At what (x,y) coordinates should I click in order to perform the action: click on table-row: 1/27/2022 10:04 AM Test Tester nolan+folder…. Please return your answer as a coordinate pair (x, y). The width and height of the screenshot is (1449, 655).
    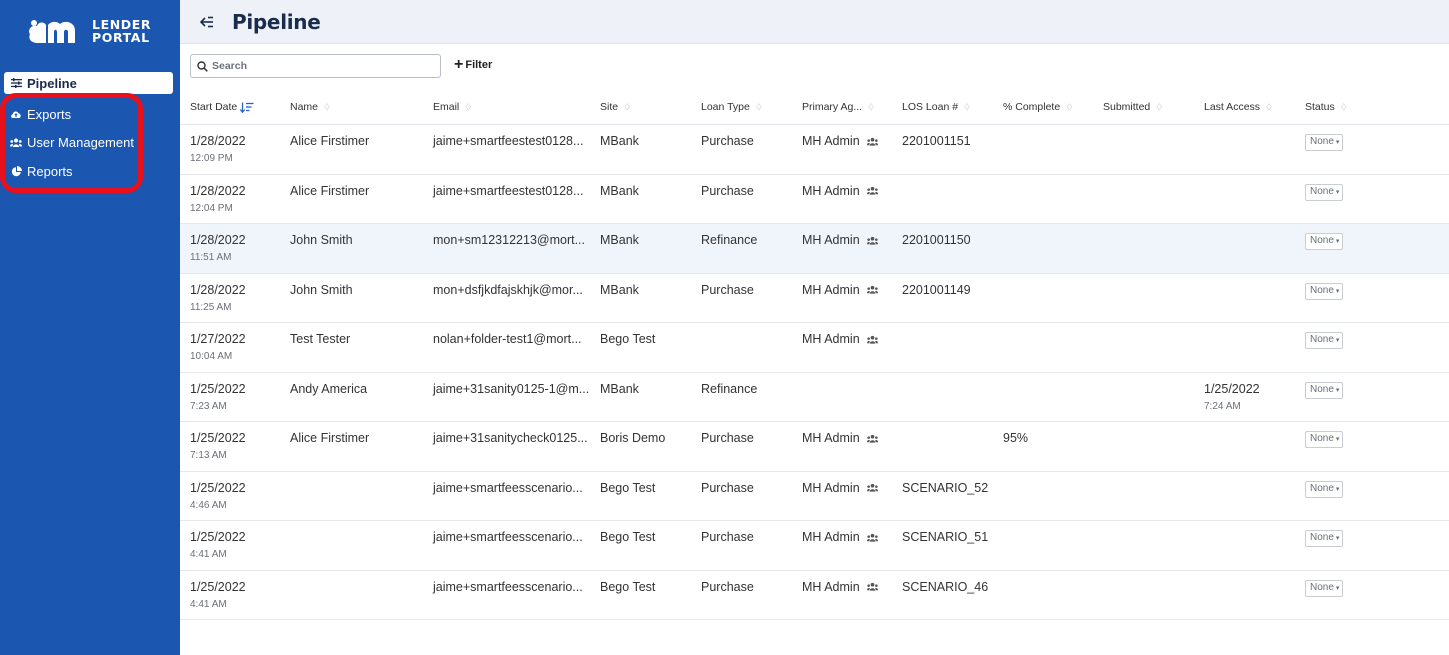
    Looking at the image, I should click on (814, 348).